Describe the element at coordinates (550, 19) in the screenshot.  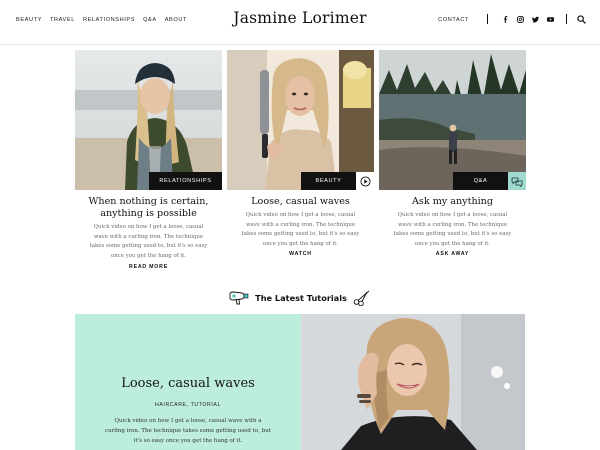
I see `youtube-icon` at that location.